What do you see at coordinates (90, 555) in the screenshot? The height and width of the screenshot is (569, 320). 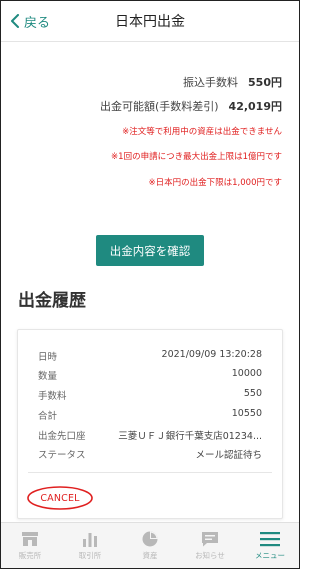 I see `nav-label: 取引所` at bounding box center [90, 555].